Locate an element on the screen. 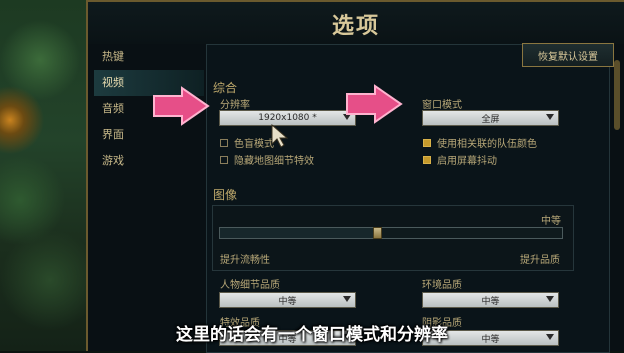 Image resolution: width=624 pixels, height=353 pixels. resolution-label: 分辨率 is located at coordinates (235, 105).